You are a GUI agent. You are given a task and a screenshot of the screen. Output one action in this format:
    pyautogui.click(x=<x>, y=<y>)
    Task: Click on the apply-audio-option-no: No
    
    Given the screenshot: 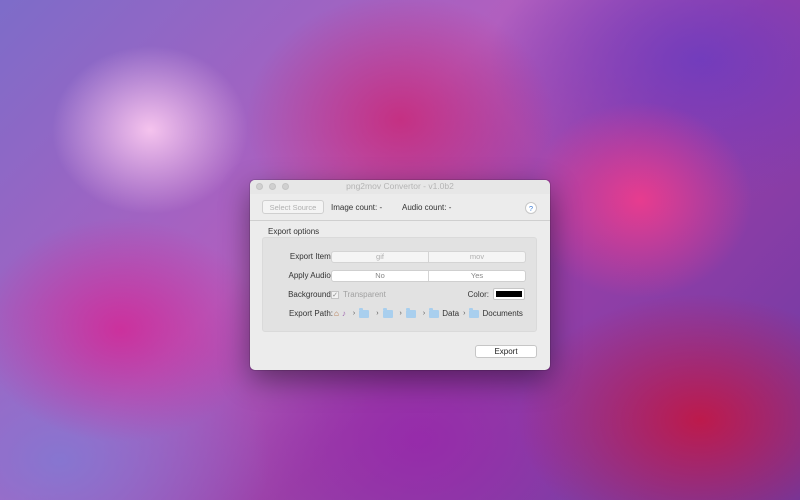 What is the action you would take?
    pyautogui.click(x=380, y=276)
    